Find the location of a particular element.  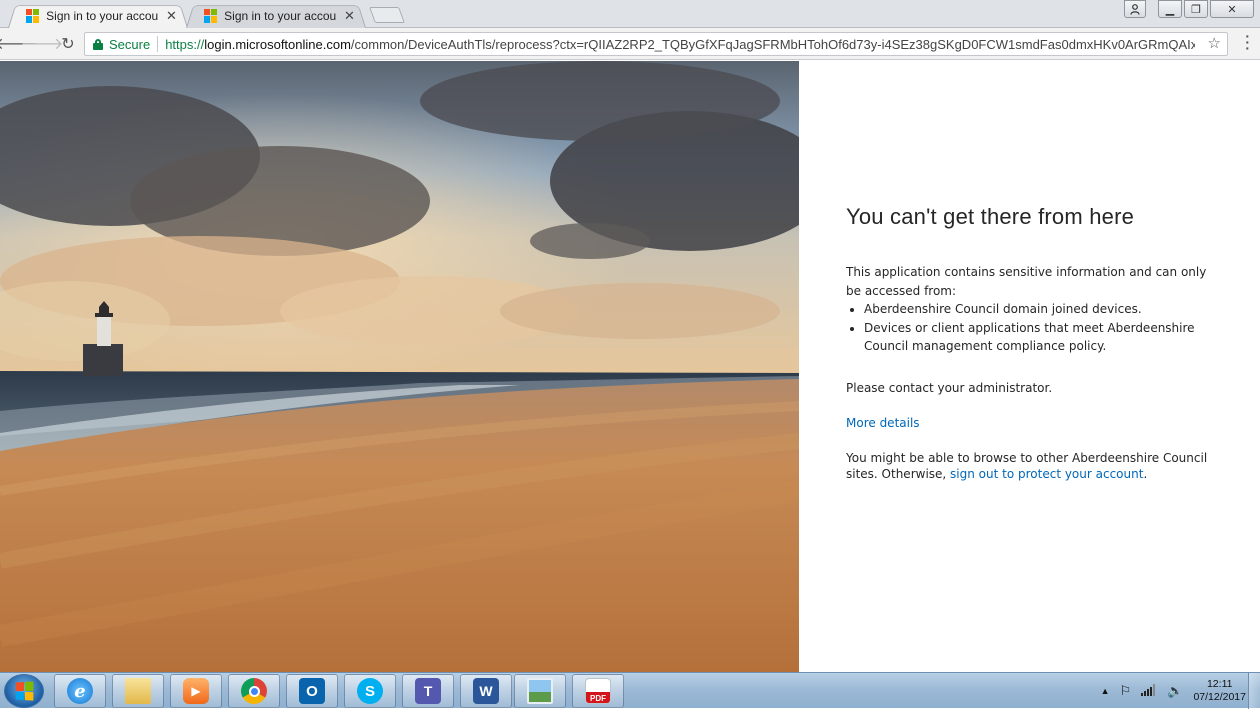

clock-date: 07/12/2017 is located at coordinates (1219, 697).